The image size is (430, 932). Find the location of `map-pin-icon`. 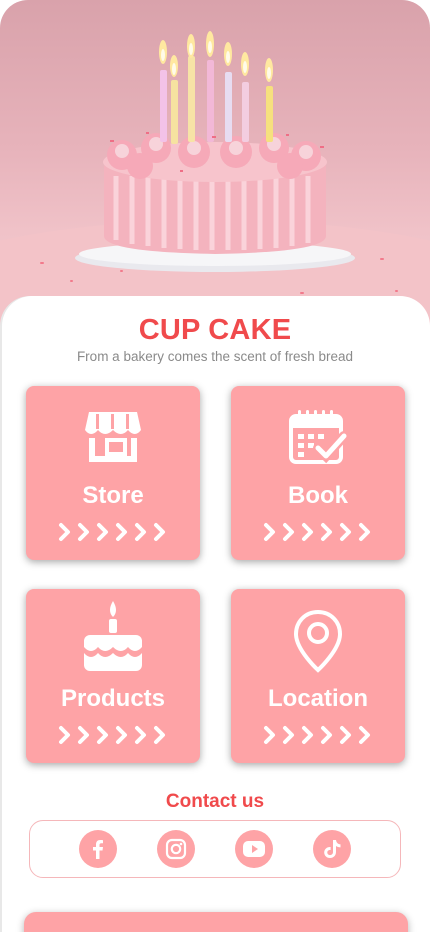

map-pin-icon is located at coordinates (318, 641).